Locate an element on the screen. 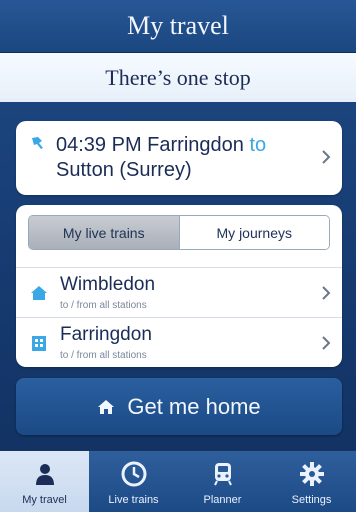 The width and height of the screenshot is (356, 512). person-icon is located at coordinates (44, 474).